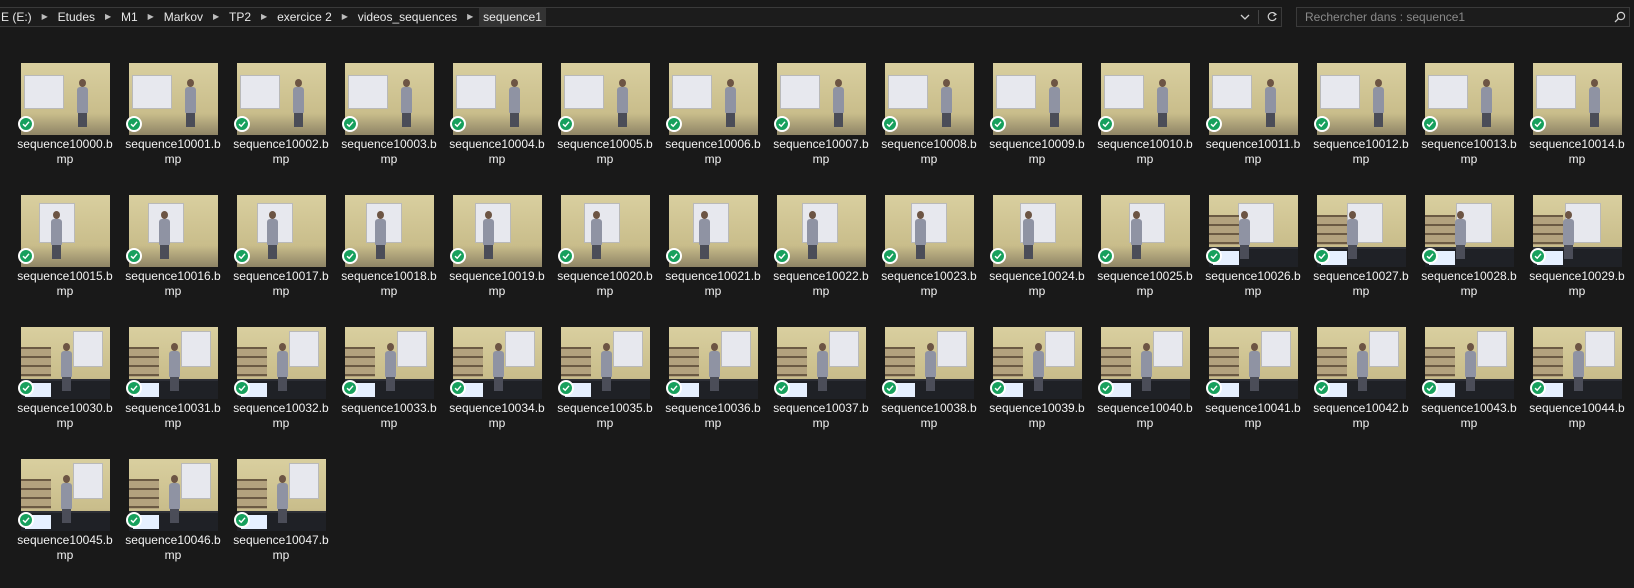  What do you see at coordinates (1581, 258) in the screenshot?
I see `file-item: sequence10029.bmp` at bounding box center [1581, 258].